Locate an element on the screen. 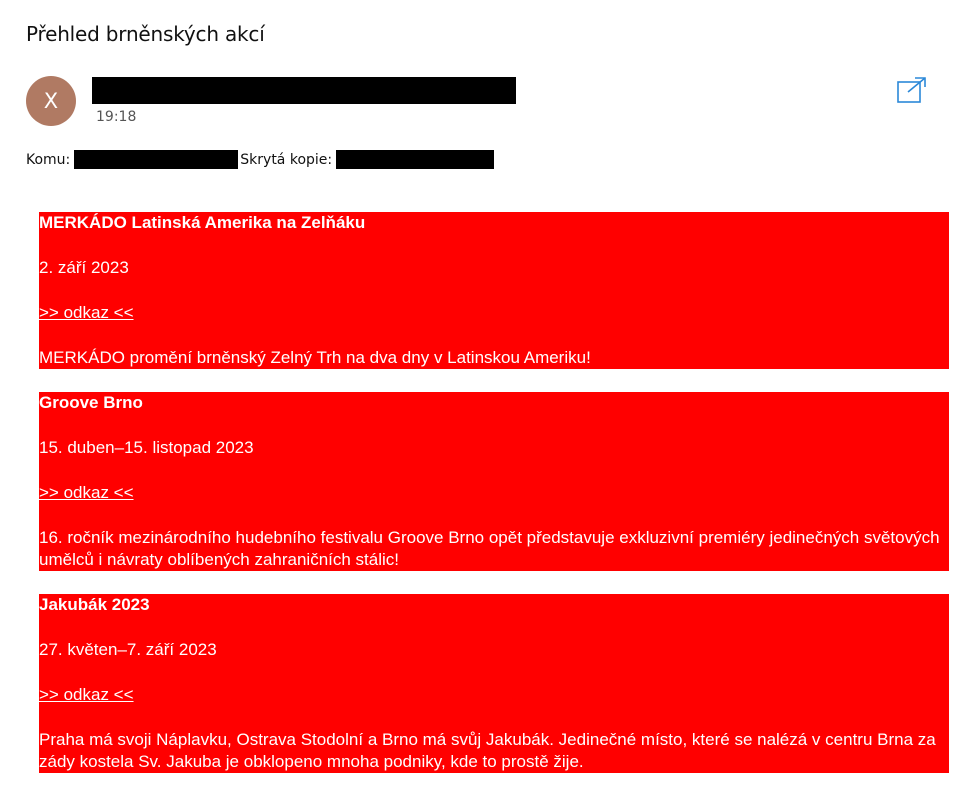  event-title: Jakubák 2023 is located at coordinates (94, 604).